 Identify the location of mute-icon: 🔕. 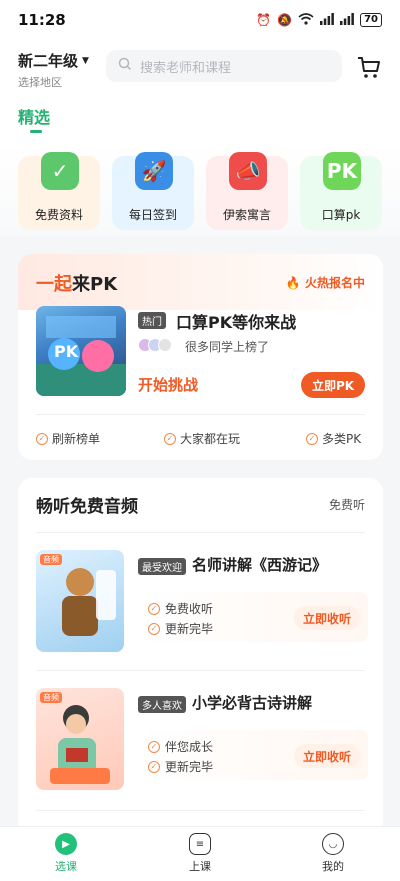
(285, 20).